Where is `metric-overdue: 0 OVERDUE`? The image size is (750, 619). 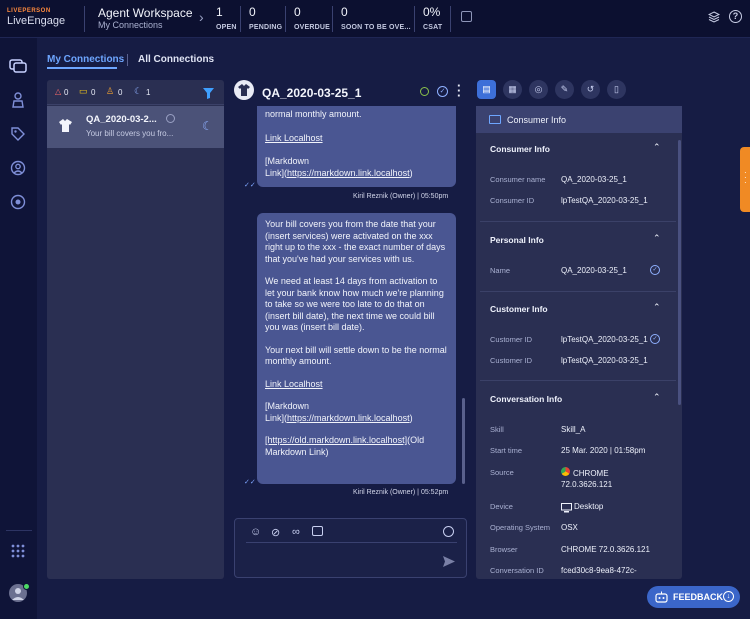 metric-overdue: 0 OVERDUE is located at coordinates (312, 18).